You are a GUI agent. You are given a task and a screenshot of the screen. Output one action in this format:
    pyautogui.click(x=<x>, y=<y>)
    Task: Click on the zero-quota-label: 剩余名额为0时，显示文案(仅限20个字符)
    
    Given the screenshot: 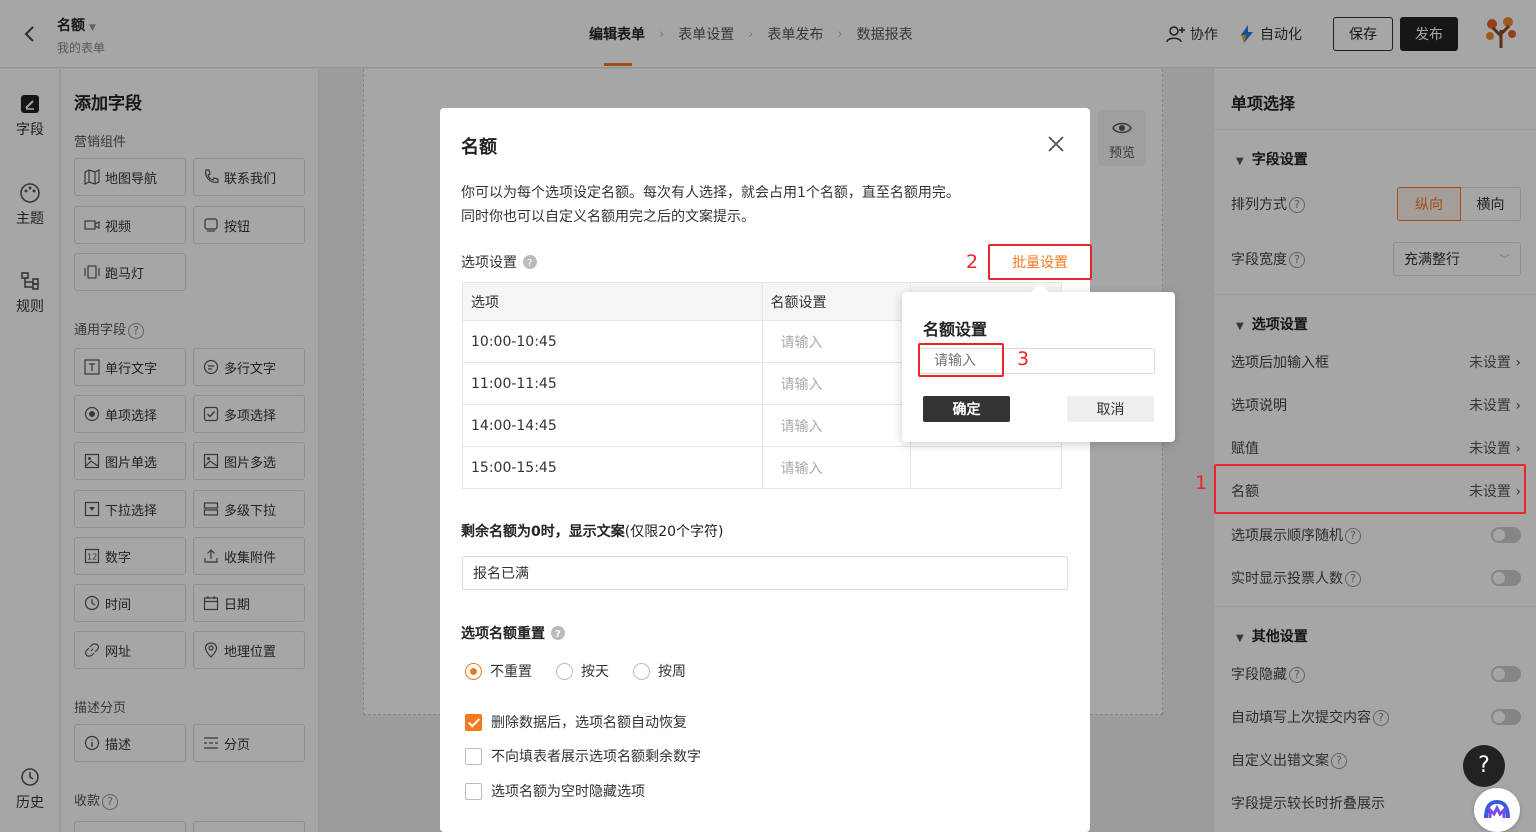 What is the action you would take?
    pyautogui.click(x=592, y=531)
    